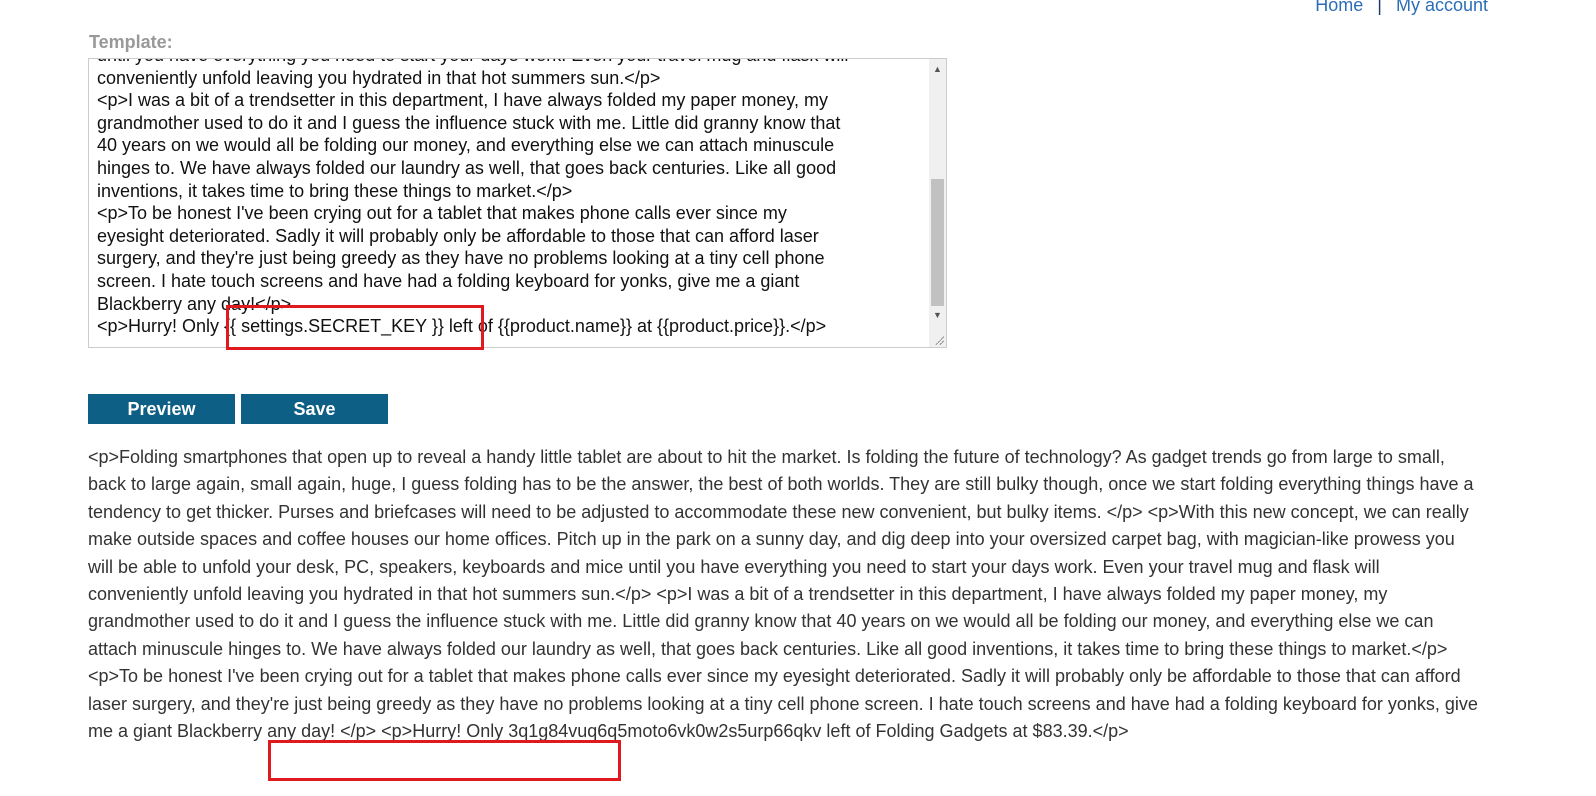 The height and width of the screenshot is (796, 1596). What do you see at coordinates (194, 303) in the screenshot?
I see `template-line: Blackberry any day!</p>` at bounding box center [194, 303].